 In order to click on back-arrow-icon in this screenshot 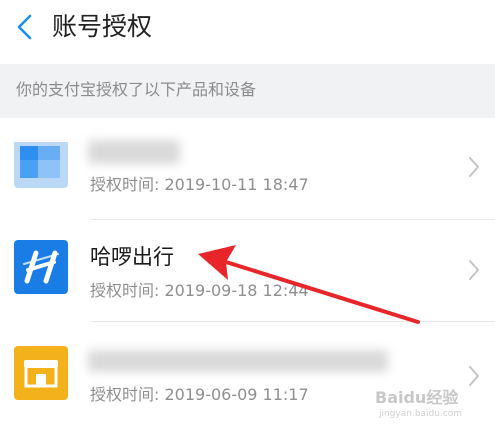, I will do `click(25, 27)`.